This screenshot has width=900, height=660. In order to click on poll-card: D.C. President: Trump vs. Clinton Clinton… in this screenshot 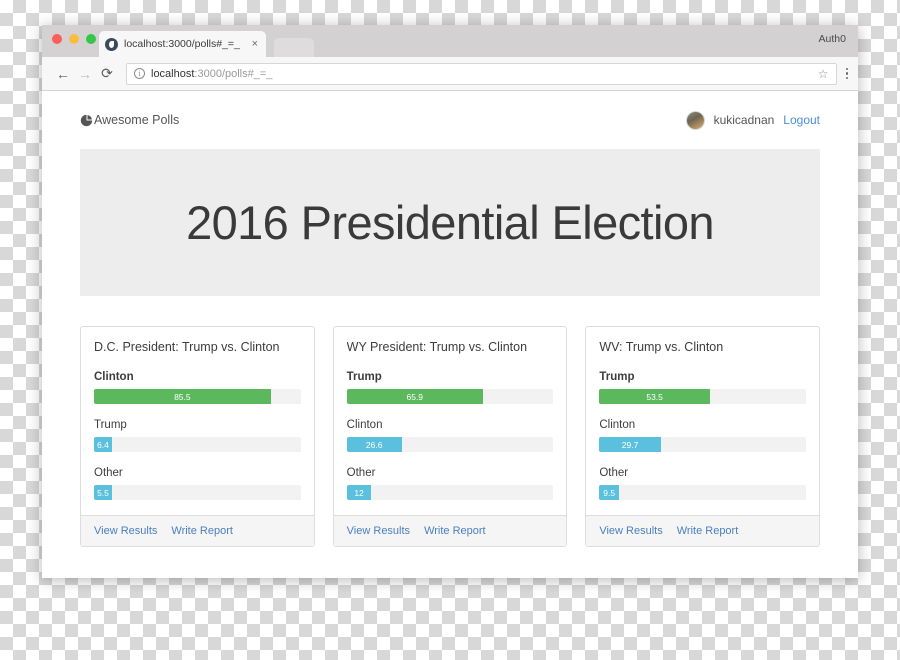, I will do `click(197, 436)`.